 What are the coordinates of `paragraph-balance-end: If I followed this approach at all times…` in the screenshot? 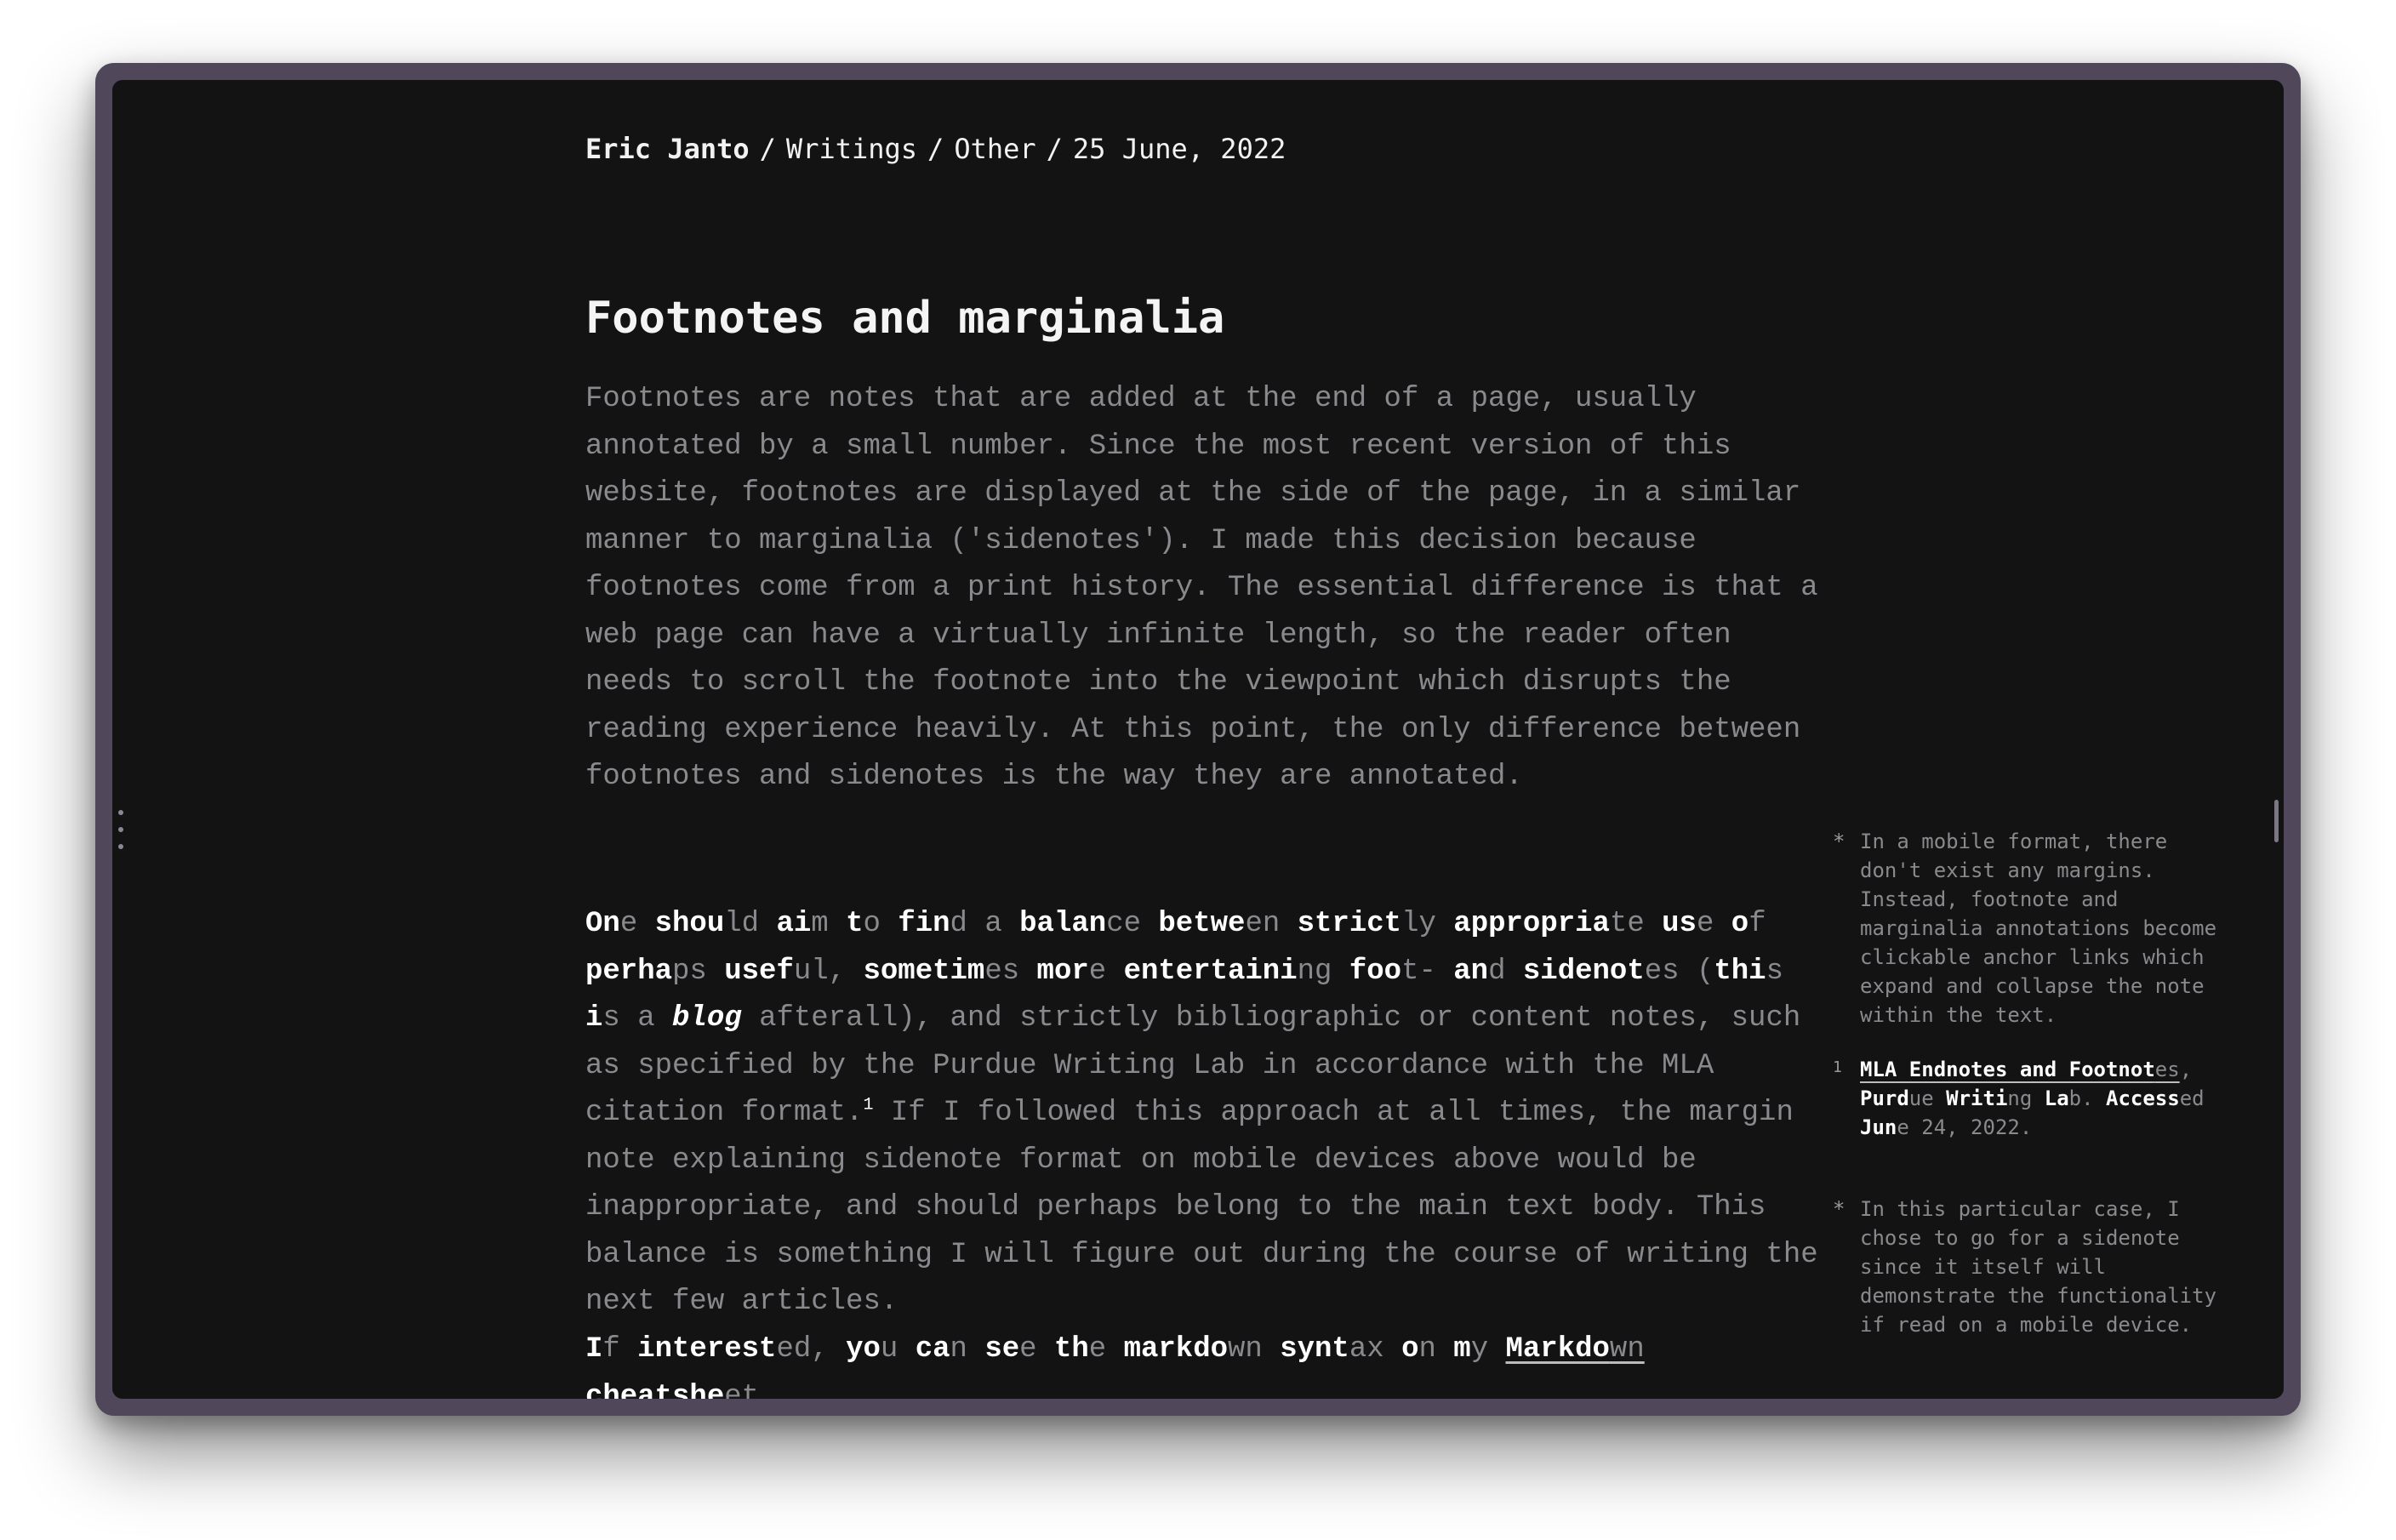 It's located at (1201, 1207).